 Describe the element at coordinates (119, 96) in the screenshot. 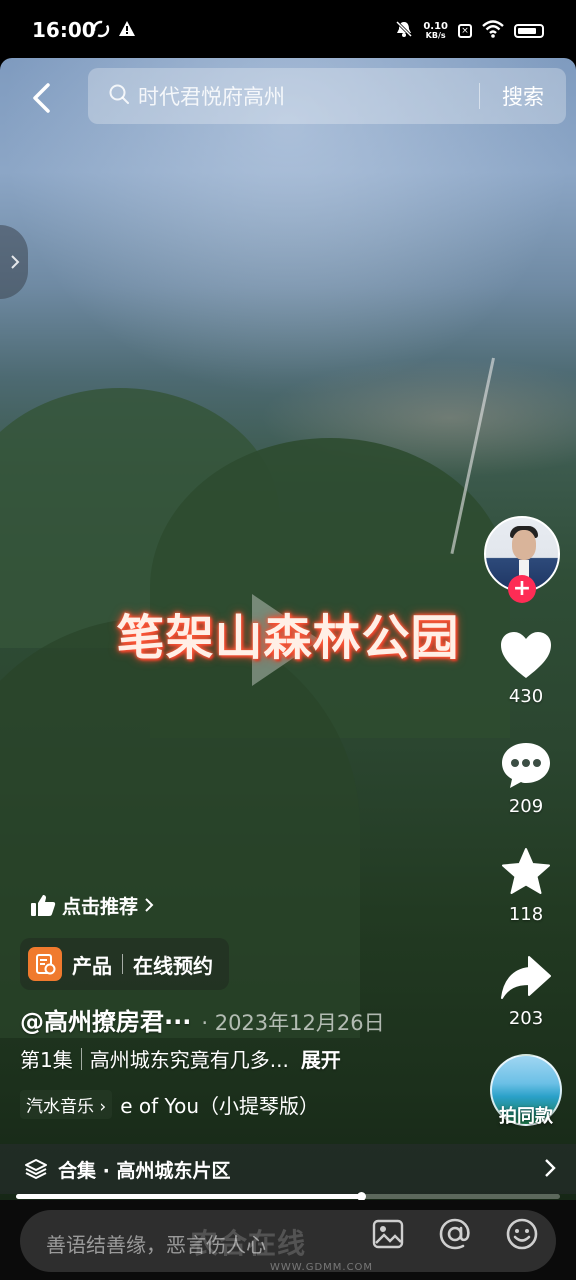

I see `search-icon` at that location.